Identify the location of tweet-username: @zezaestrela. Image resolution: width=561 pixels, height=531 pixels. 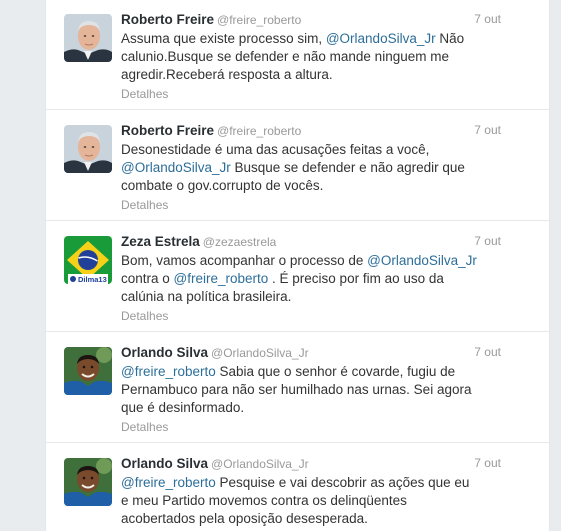
(240, 242).